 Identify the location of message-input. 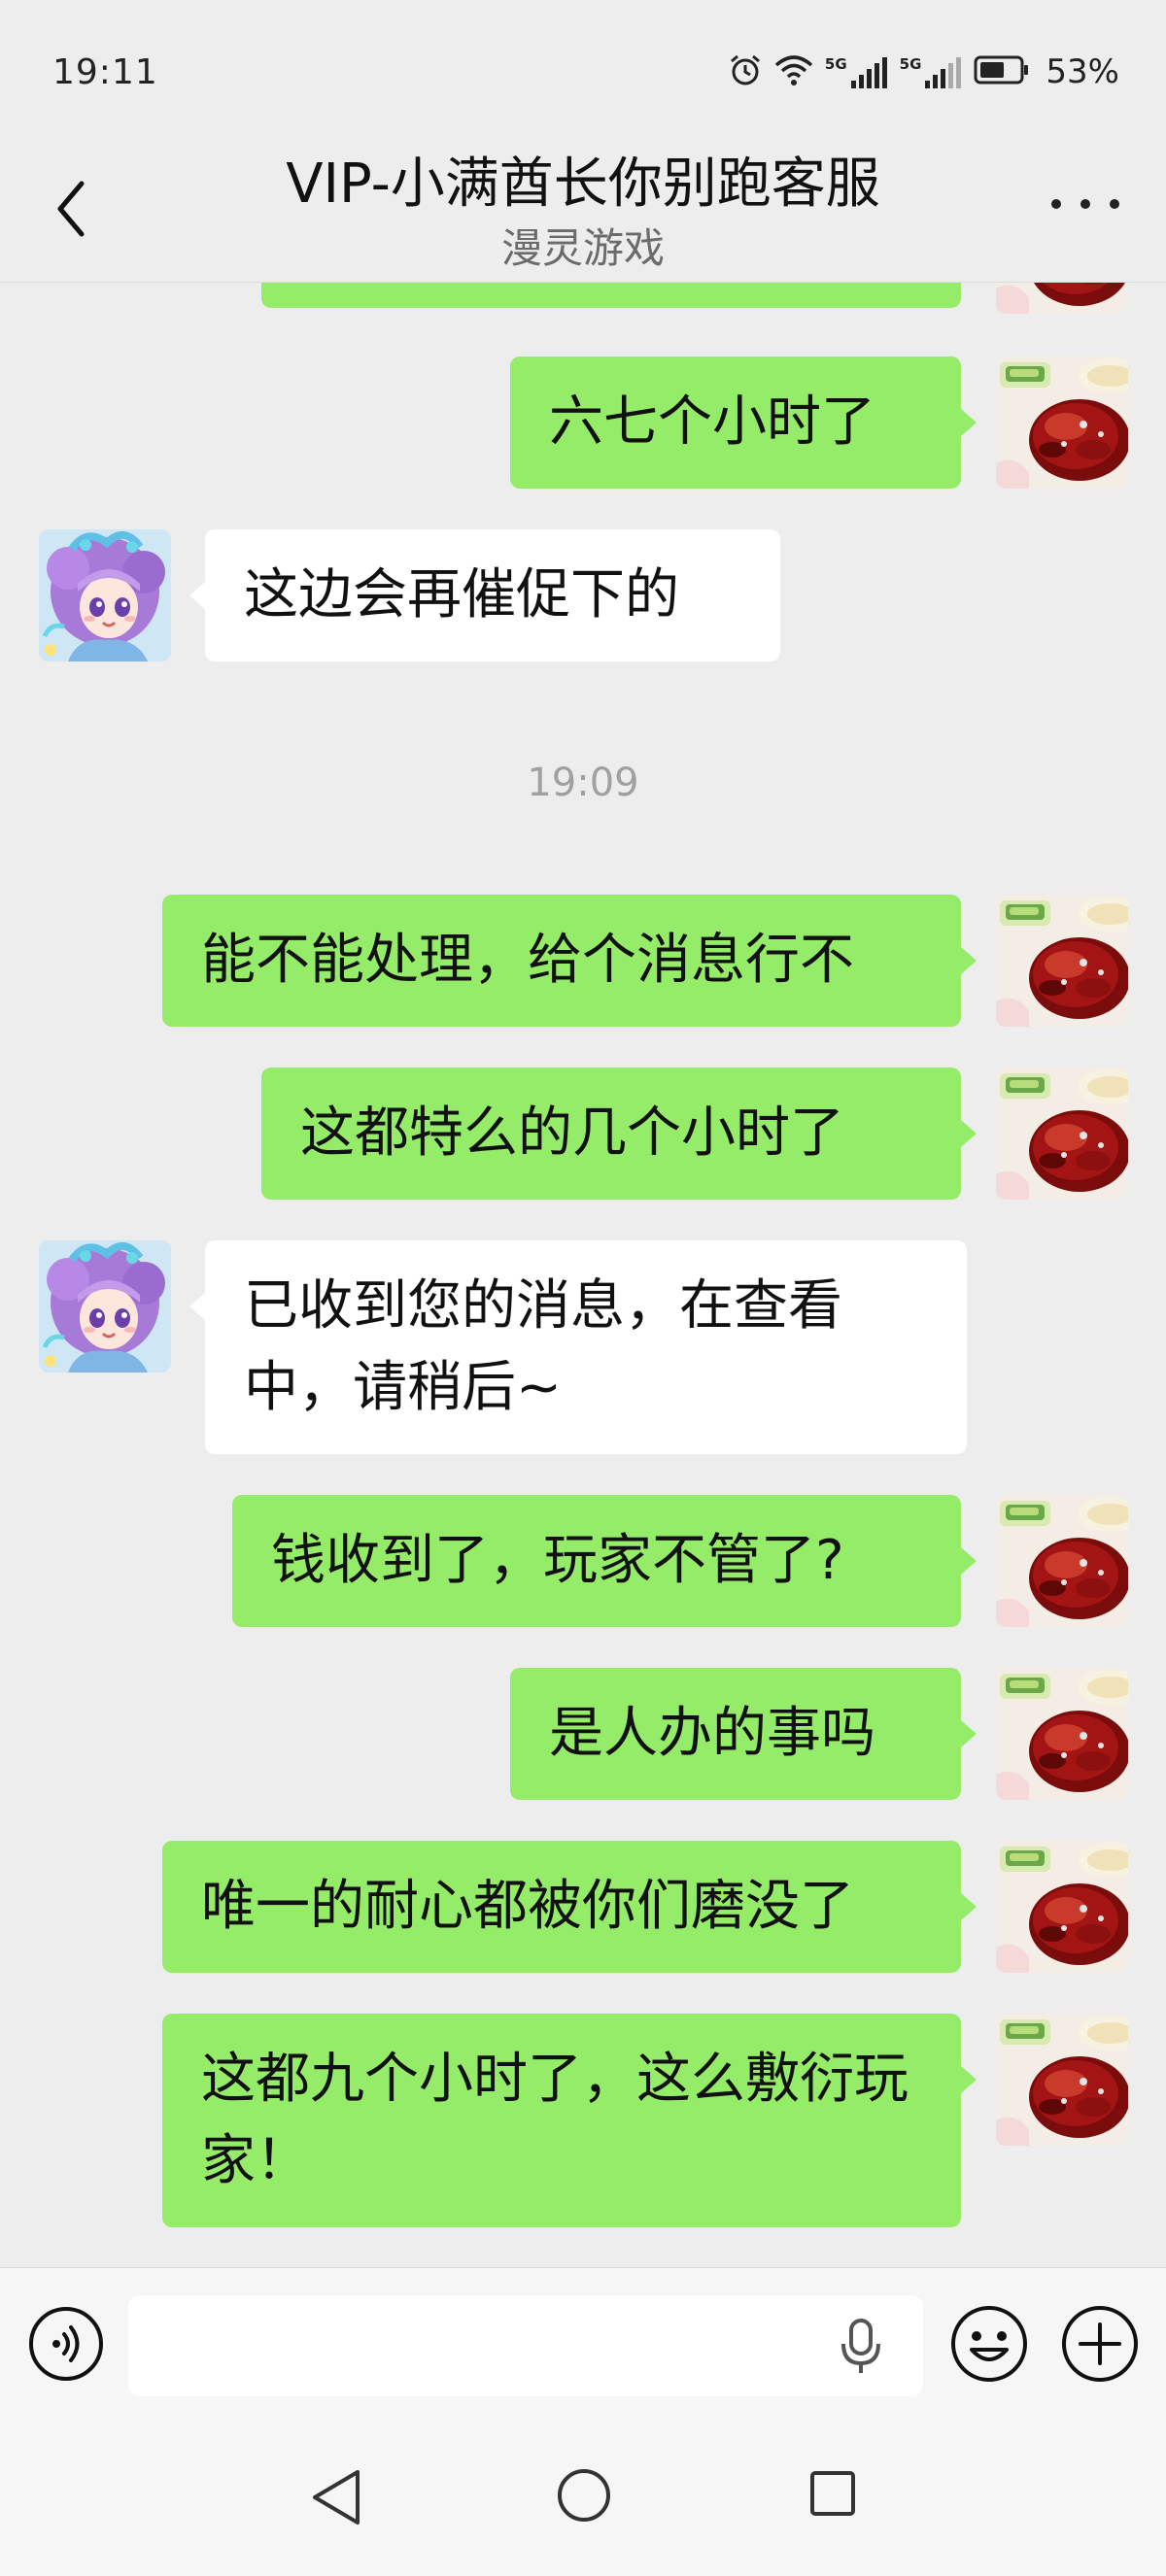
(525, 2345).